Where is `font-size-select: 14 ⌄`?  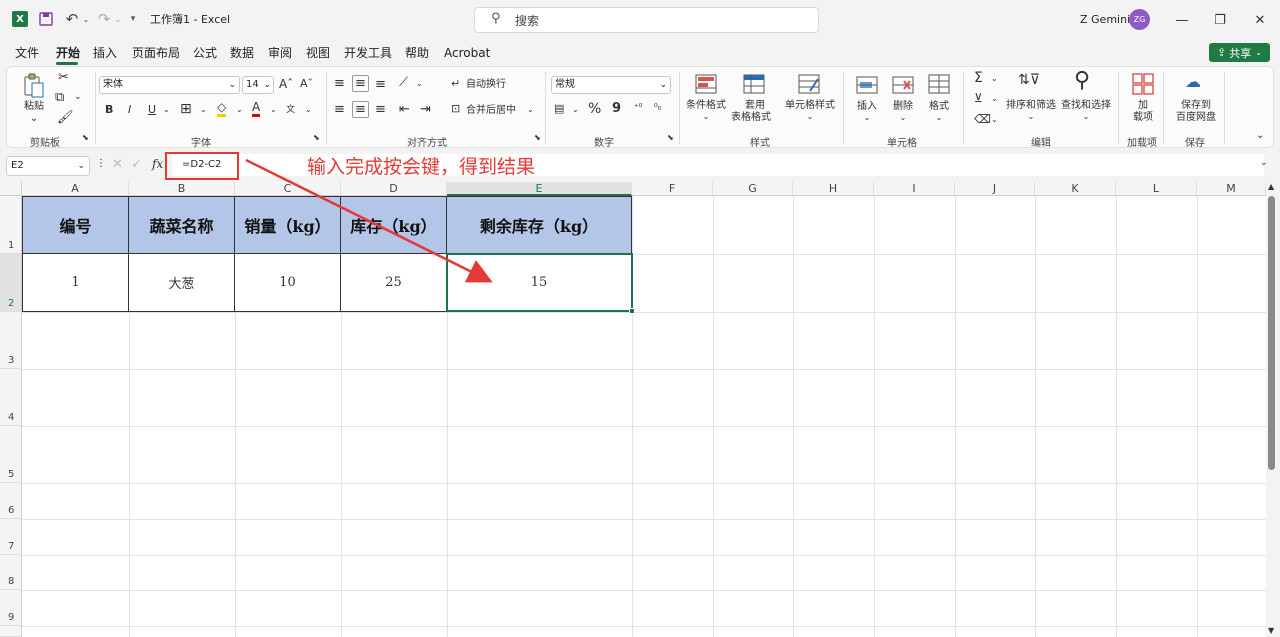 font-size-select: 14 ⌄ is located at coordinates (258, 85).